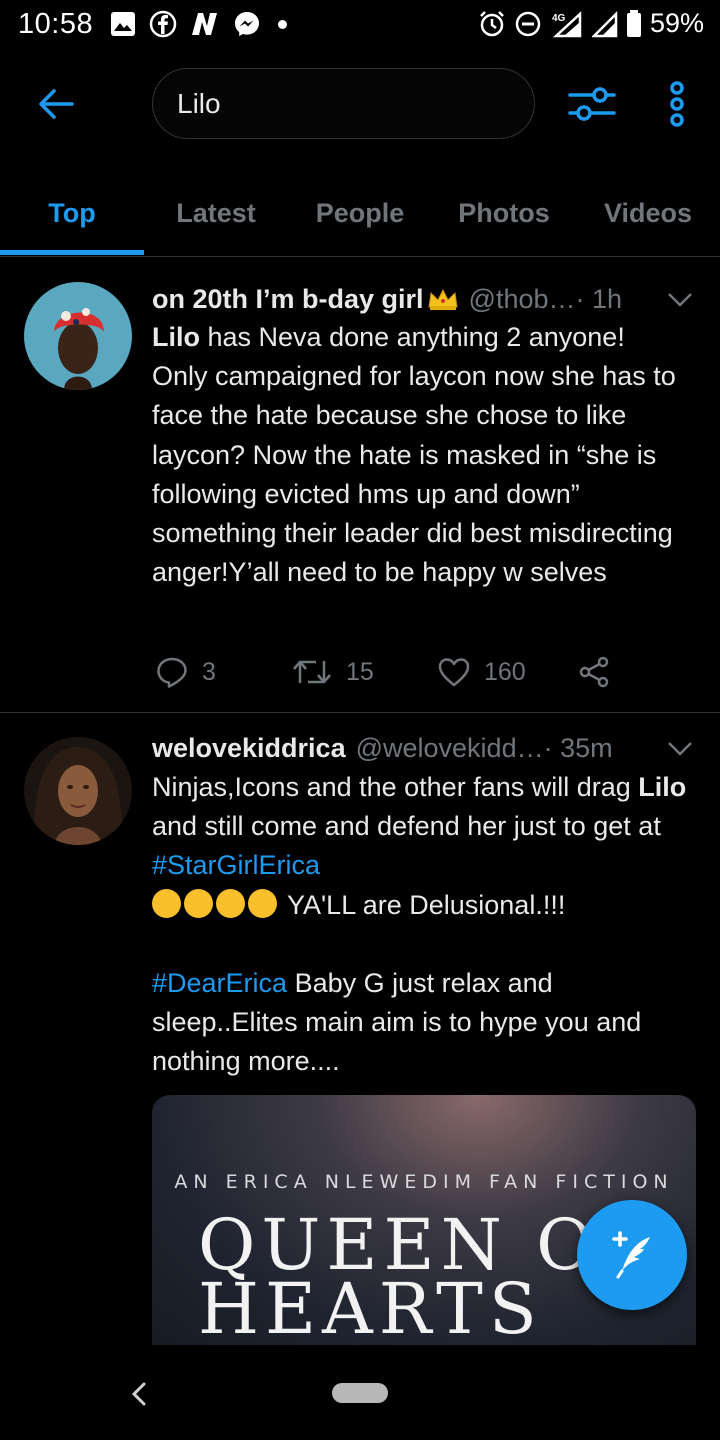 The width and height of the screenshot is (720, 1440). What do you see at coordinates (442, 299) in the screenshot?
I see `crown-icon` at bounding box center [442, 299].